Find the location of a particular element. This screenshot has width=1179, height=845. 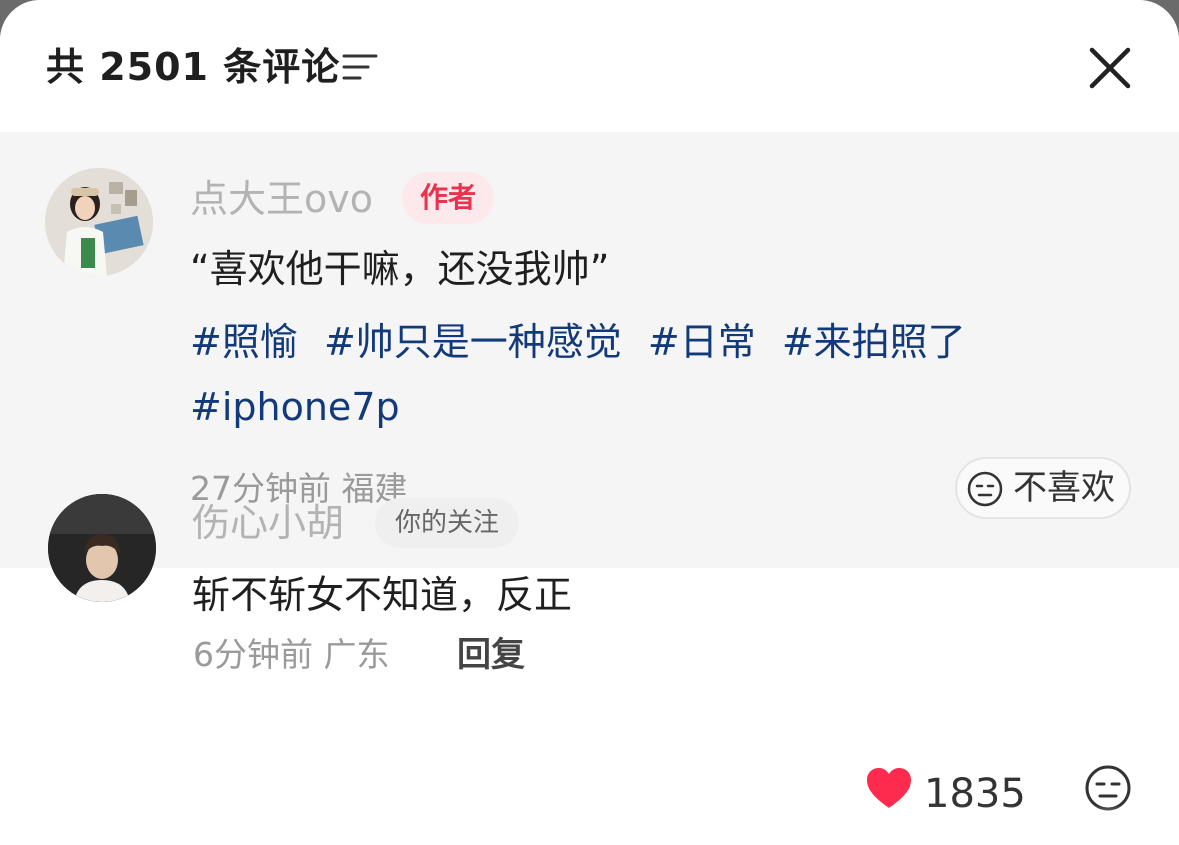

like-count: 1835 is located at coordinates (975, 794).